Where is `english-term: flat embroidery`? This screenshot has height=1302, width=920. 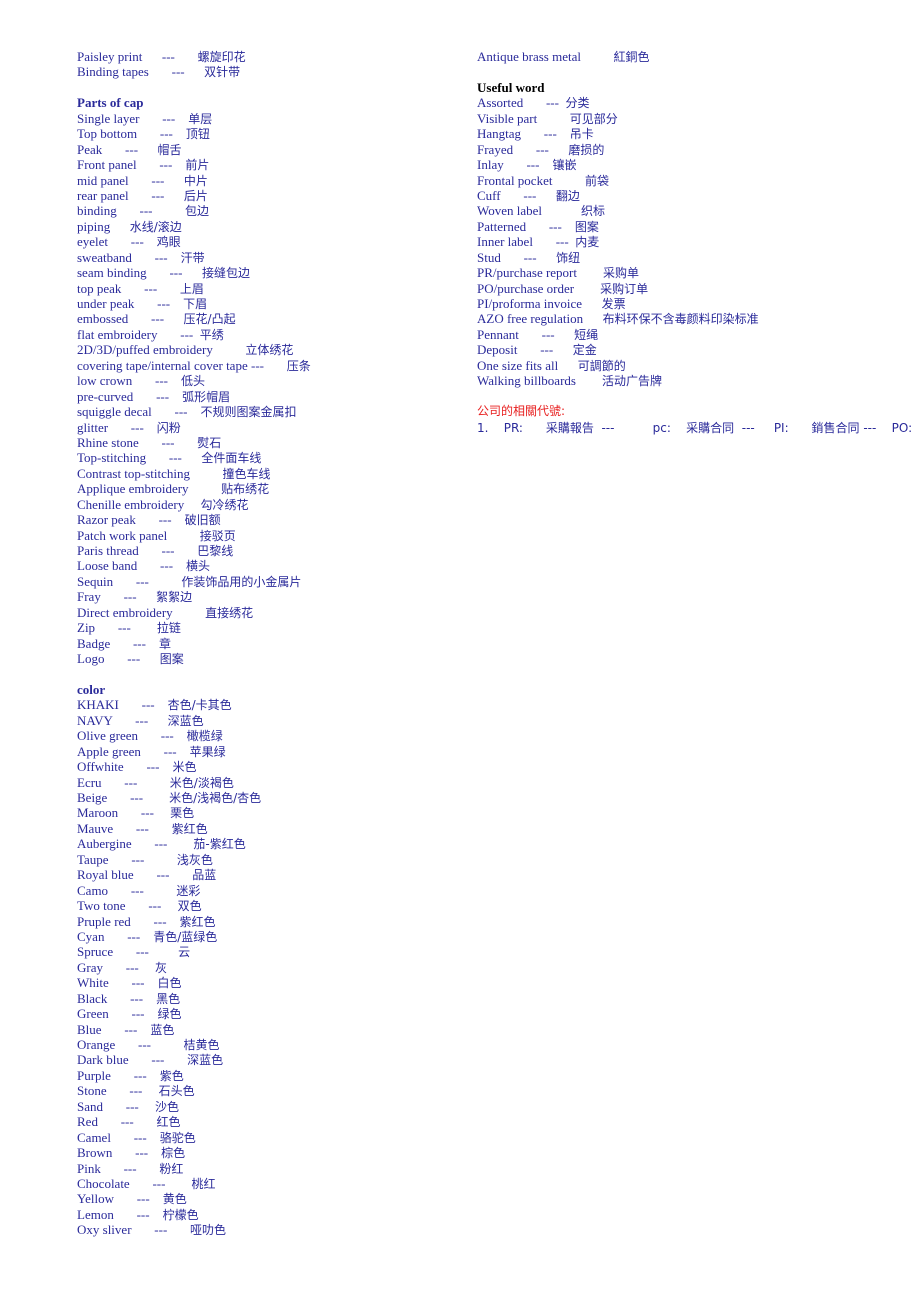
english-term: flat embroidery is located at coordinates (117, 334).